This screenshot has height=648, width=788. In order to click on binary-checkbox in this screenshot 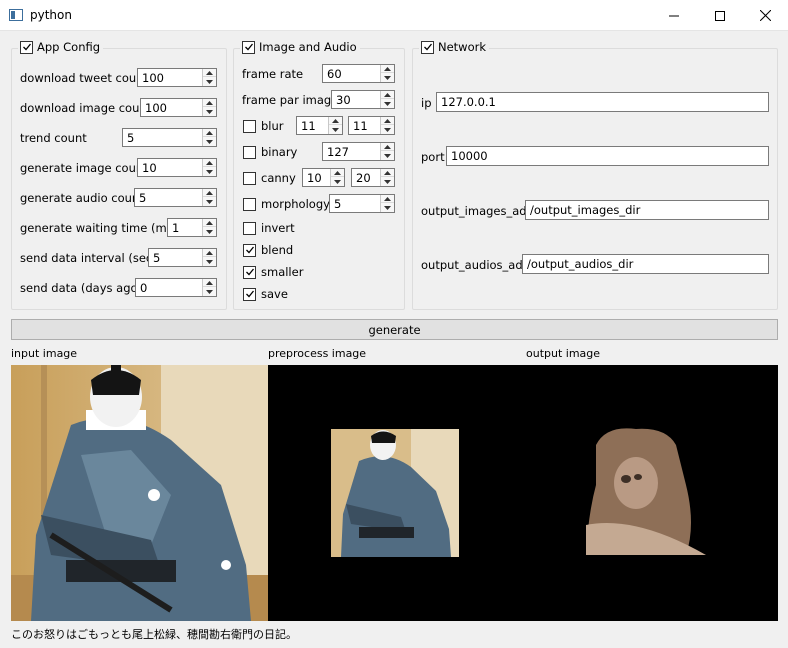, I will do `click(249, 152)`.